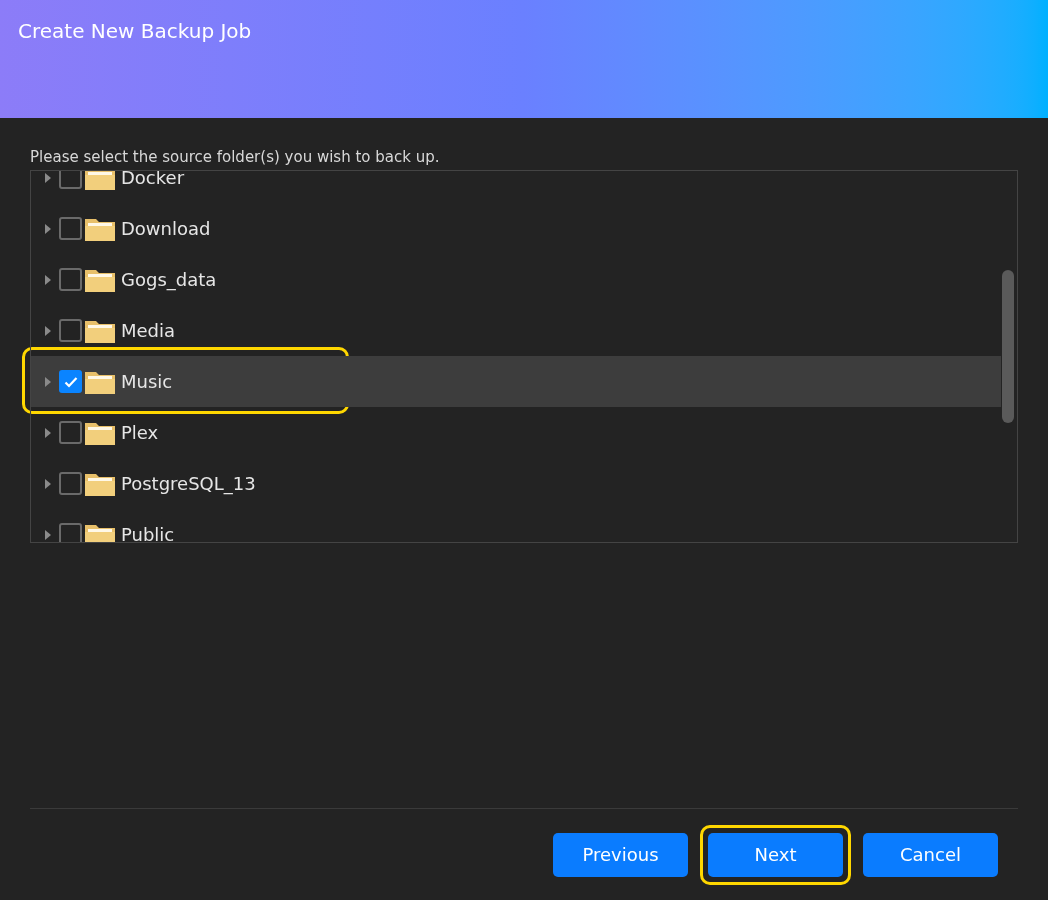  Describe the element at coordinates (135, 31) in the screenshot. I see `window-title: Create New Backup Job` at that location.